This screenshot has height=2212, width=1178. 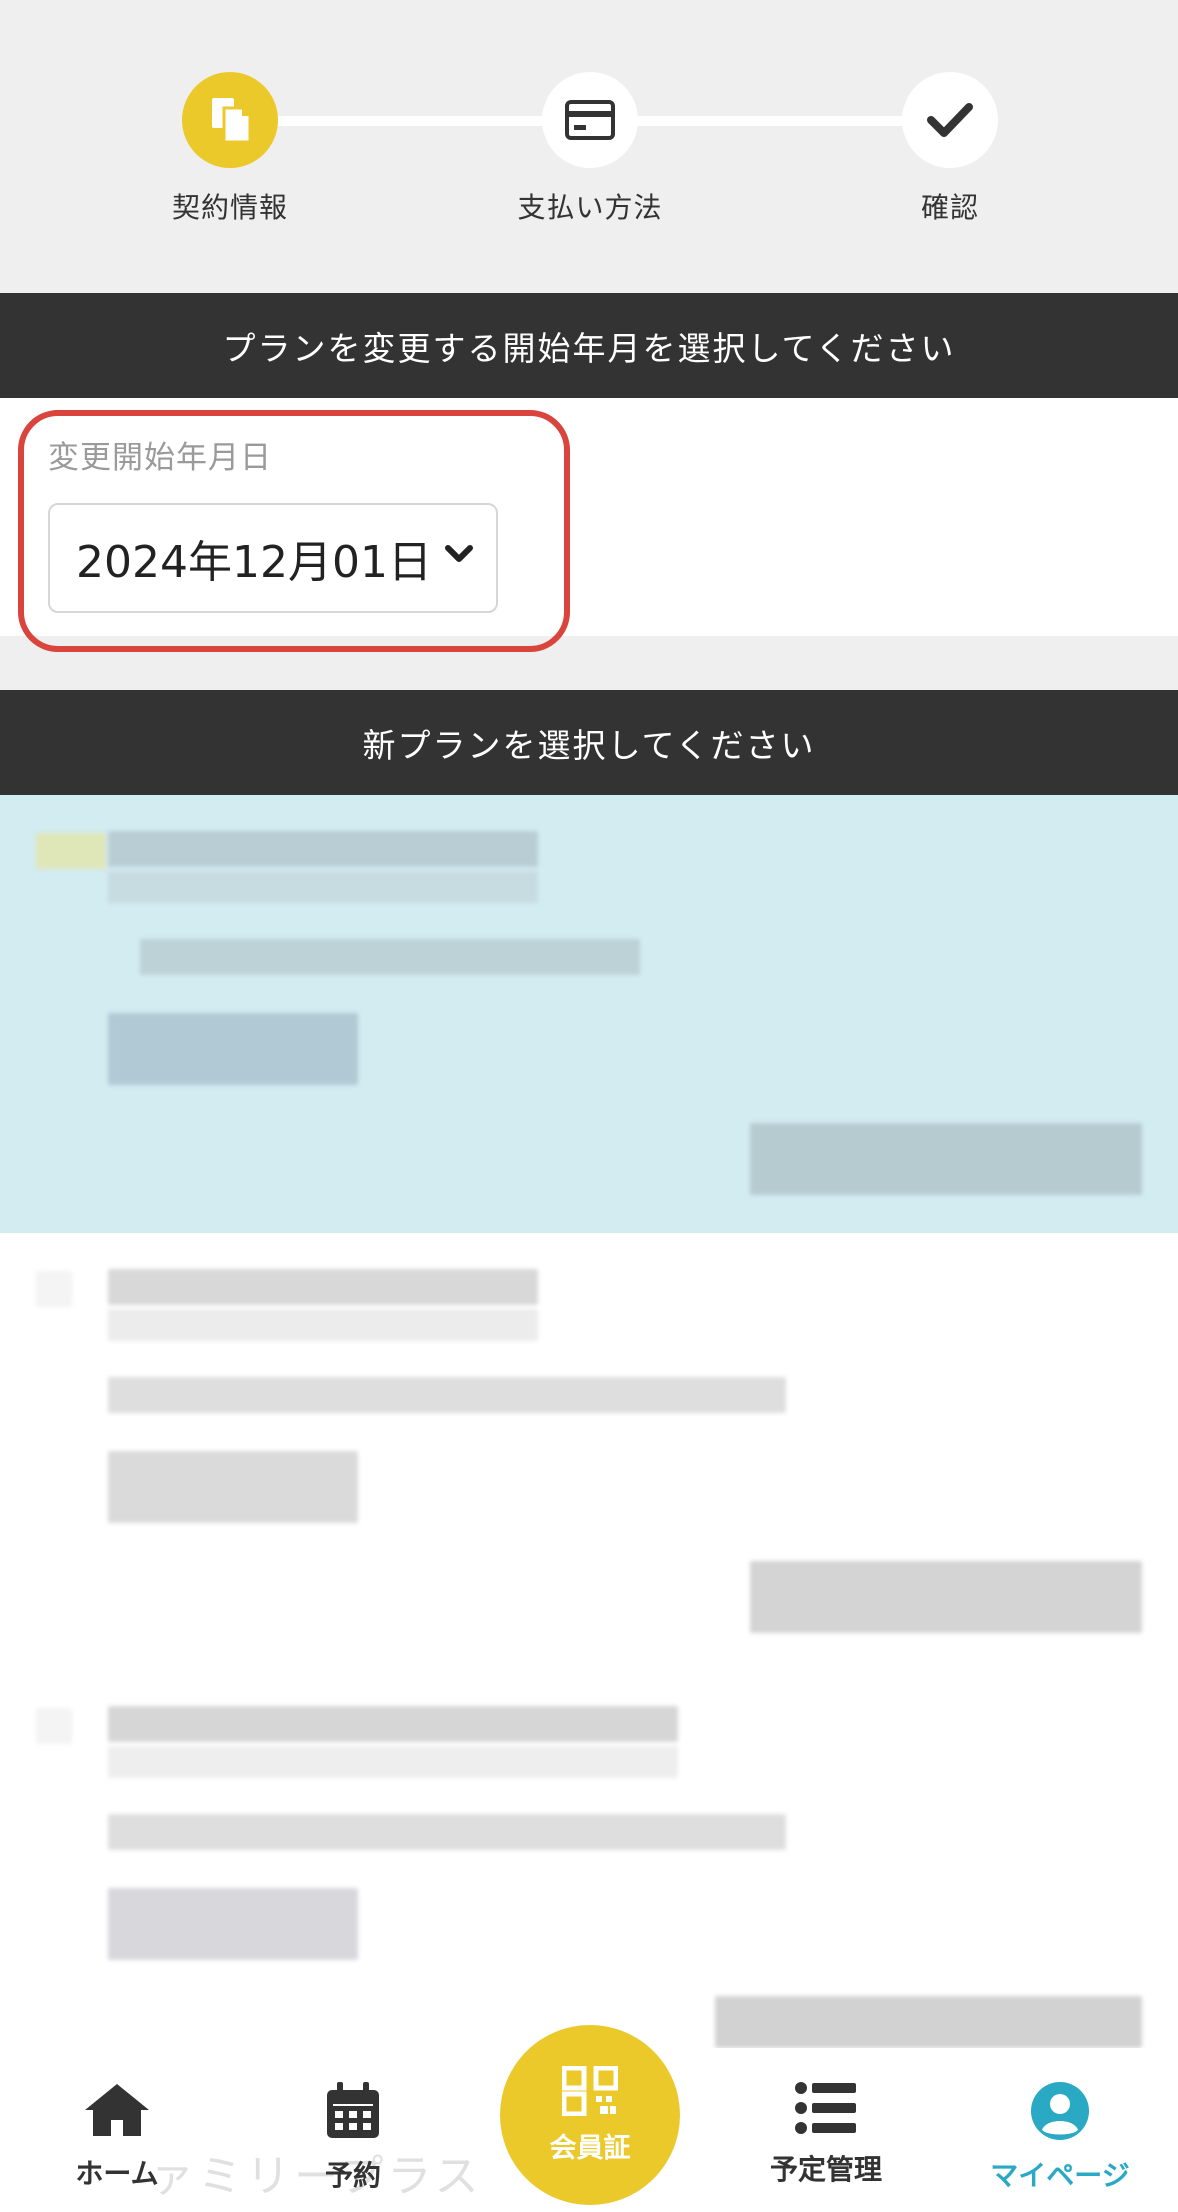 I want to click on start-date-section-header: プランを変更する開始年月を選択してください, so click(x=589, y=345).